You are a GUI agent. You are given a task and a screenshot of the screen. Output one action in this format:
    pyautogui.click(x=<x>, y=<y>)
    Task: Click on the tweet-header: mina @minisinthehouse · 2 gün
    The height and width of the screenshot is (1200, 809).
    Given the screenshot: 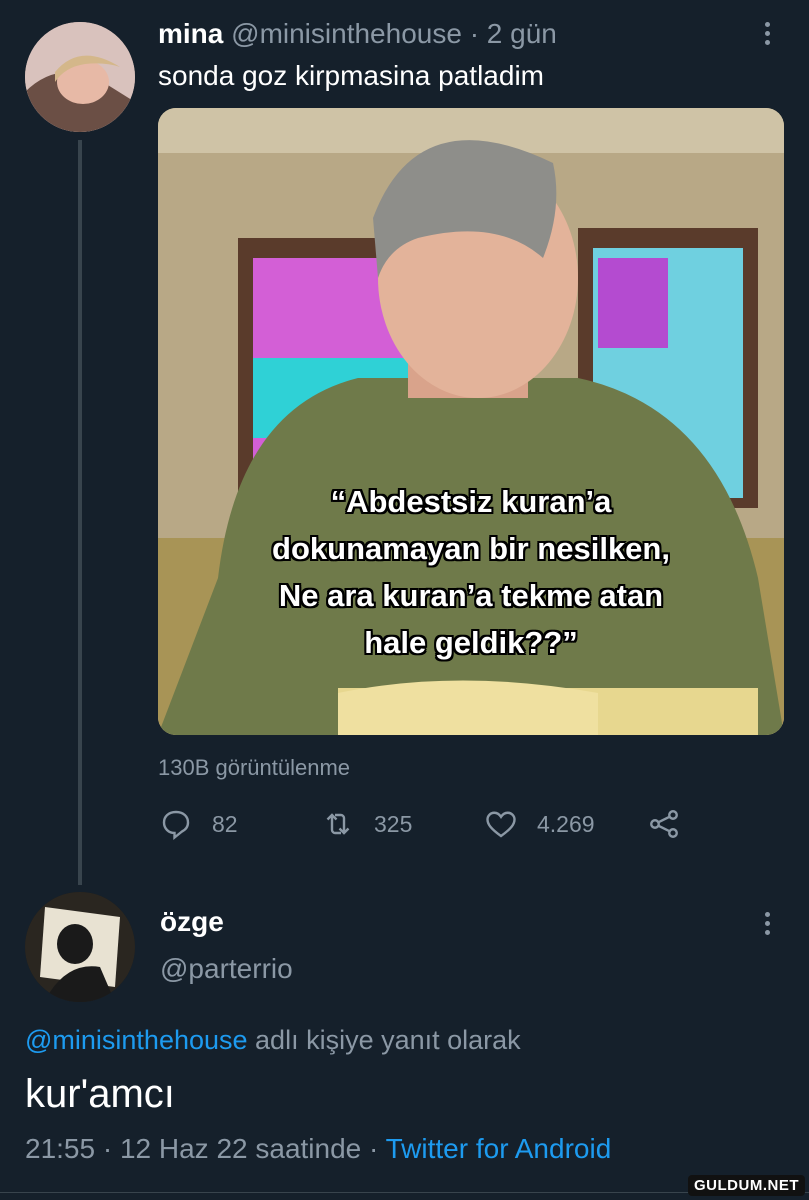 What is the action you would take?
    pyautogui.click(x=357, y=34)
    